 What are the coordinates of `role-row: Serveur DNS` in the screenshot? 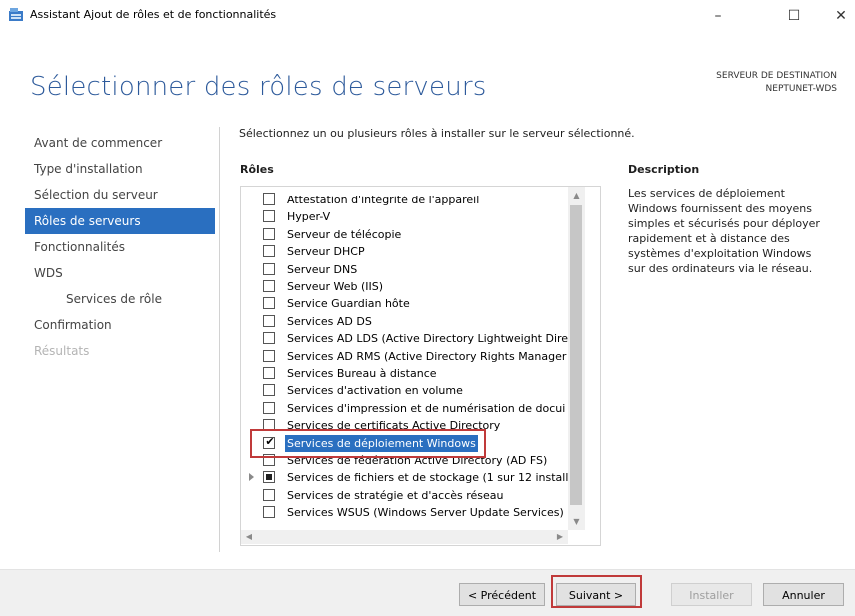 It's located at (404, 269).